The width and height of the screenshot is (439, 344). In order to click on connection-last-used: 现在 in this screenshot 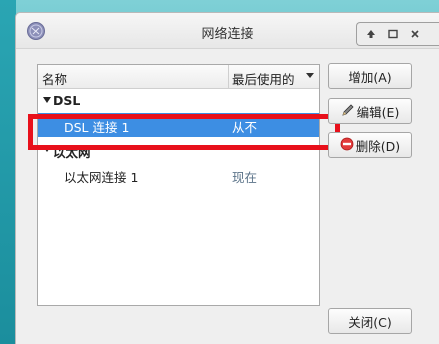, I will do `click(245, 177)`.